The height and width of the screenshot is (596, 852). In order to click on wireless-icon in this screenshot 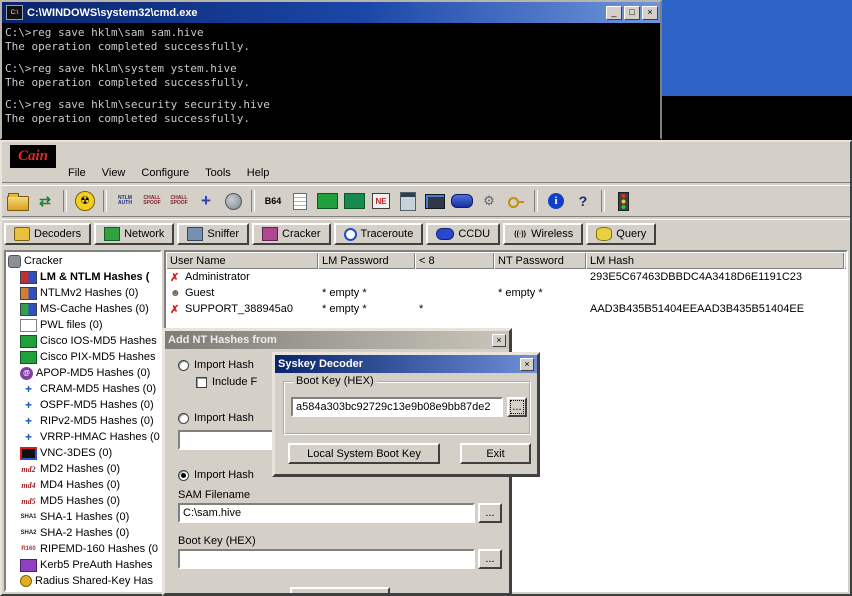, I will do `click(520, 234)`.